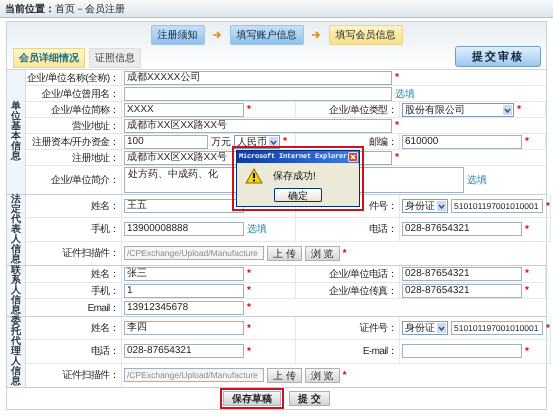 The height and width of the screenshot is (416, 553). I want to click on input-field: 成都XXXXX公司, so click(258, 77).